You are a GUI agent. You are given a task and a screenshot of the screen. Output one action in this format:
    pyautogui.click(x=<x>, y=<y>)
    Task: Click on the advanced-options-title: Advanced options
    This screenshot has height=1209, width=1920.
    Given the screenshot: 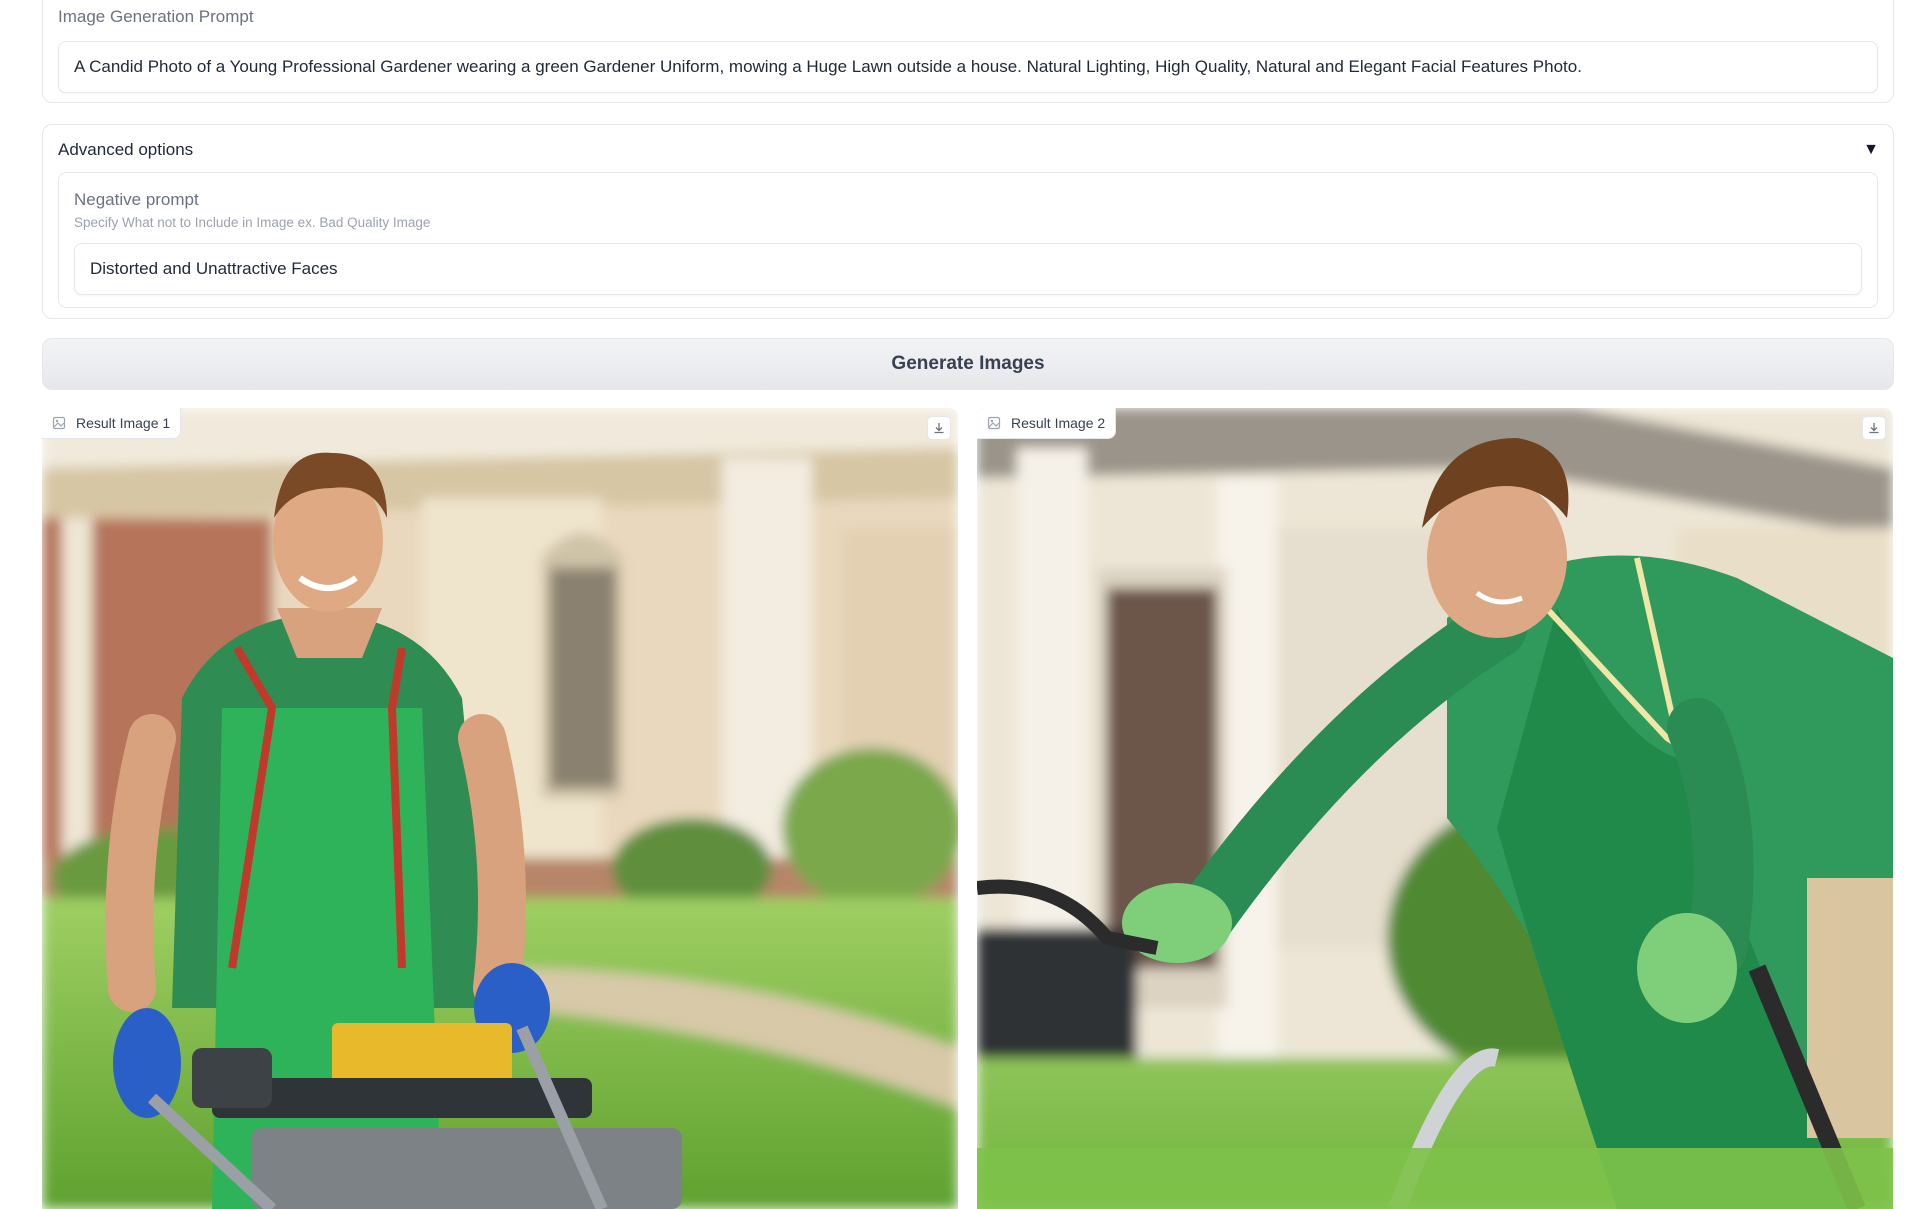 What is the action you would take?
    pyautogui.click(x=126, y=149)
    